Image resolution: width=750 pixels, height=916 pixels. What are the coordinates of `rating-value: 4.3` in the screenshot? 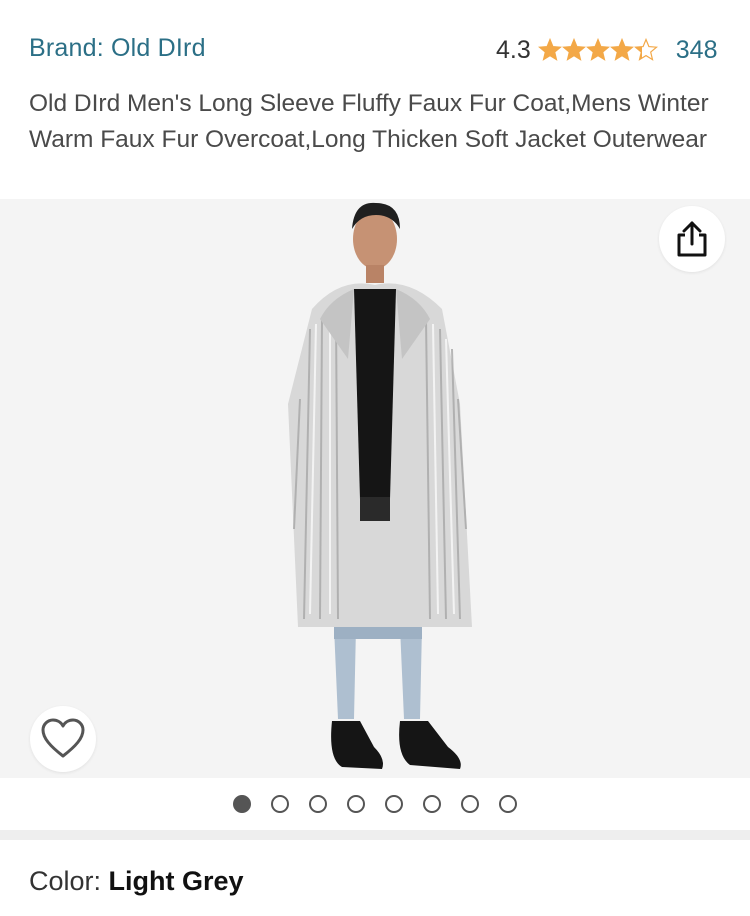 It's located at (513, 49).